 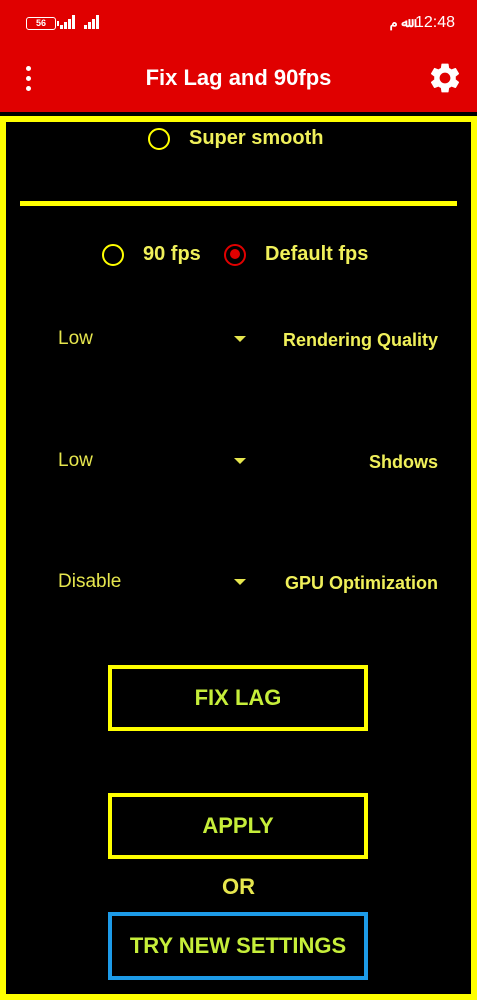 I want to click on super-smooth-option: Super smooth, so click(x=235, y=138).